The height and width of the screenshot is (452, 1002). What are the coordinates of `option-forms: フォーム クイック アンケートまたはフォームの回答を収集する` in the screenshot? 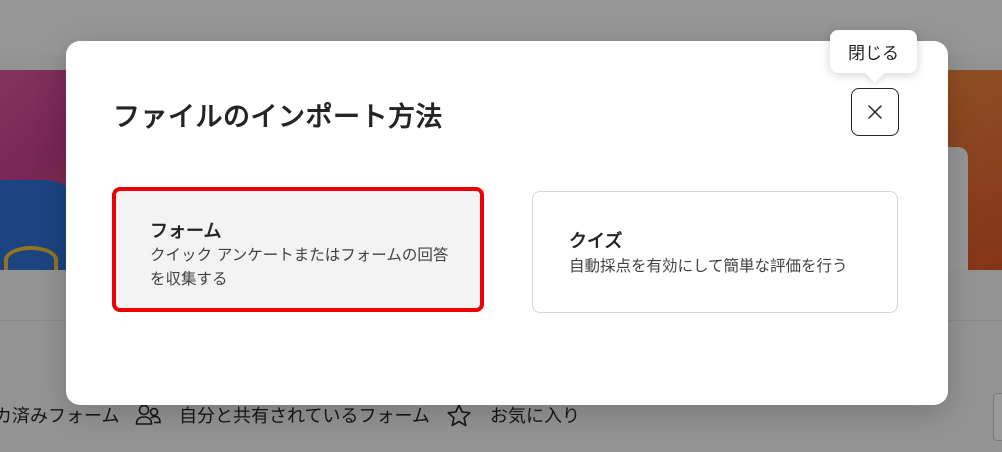 It's located at (298, 249).